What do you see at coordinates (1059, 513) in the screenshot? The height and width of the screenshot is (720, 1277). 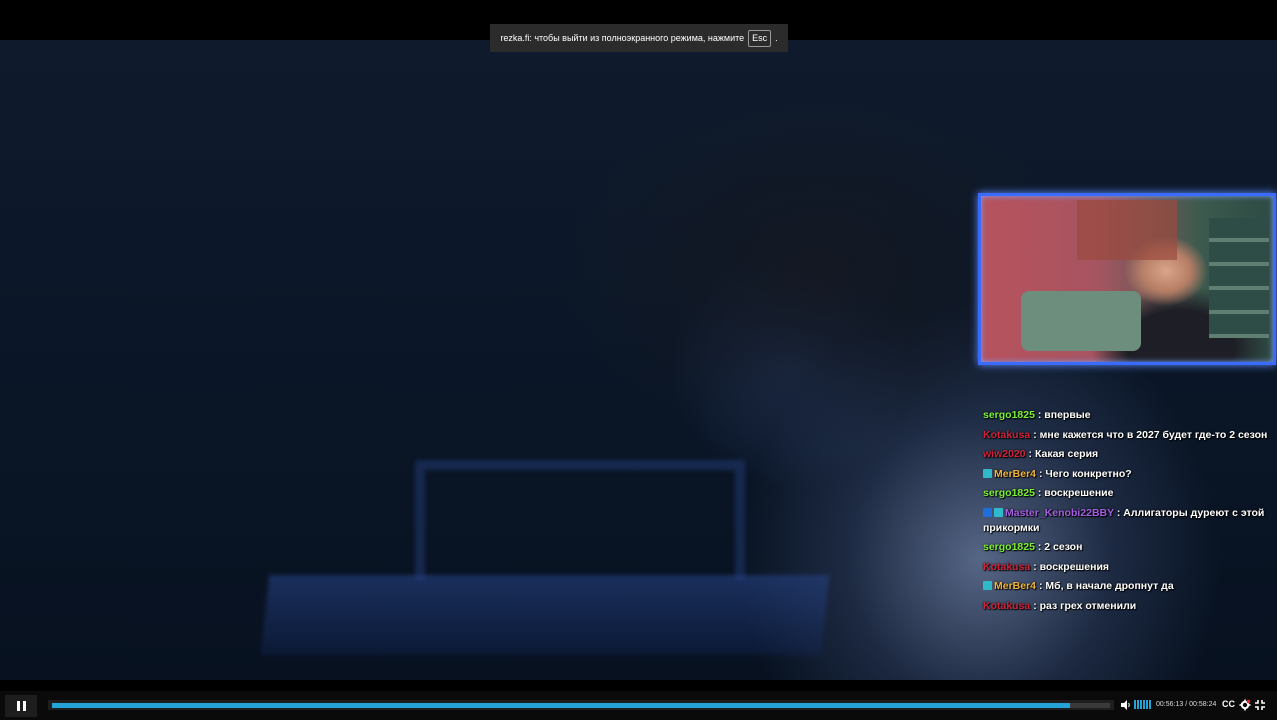 I see `chat-username: Master_Kenobi22BBY` at bounding box center [1059, 513].